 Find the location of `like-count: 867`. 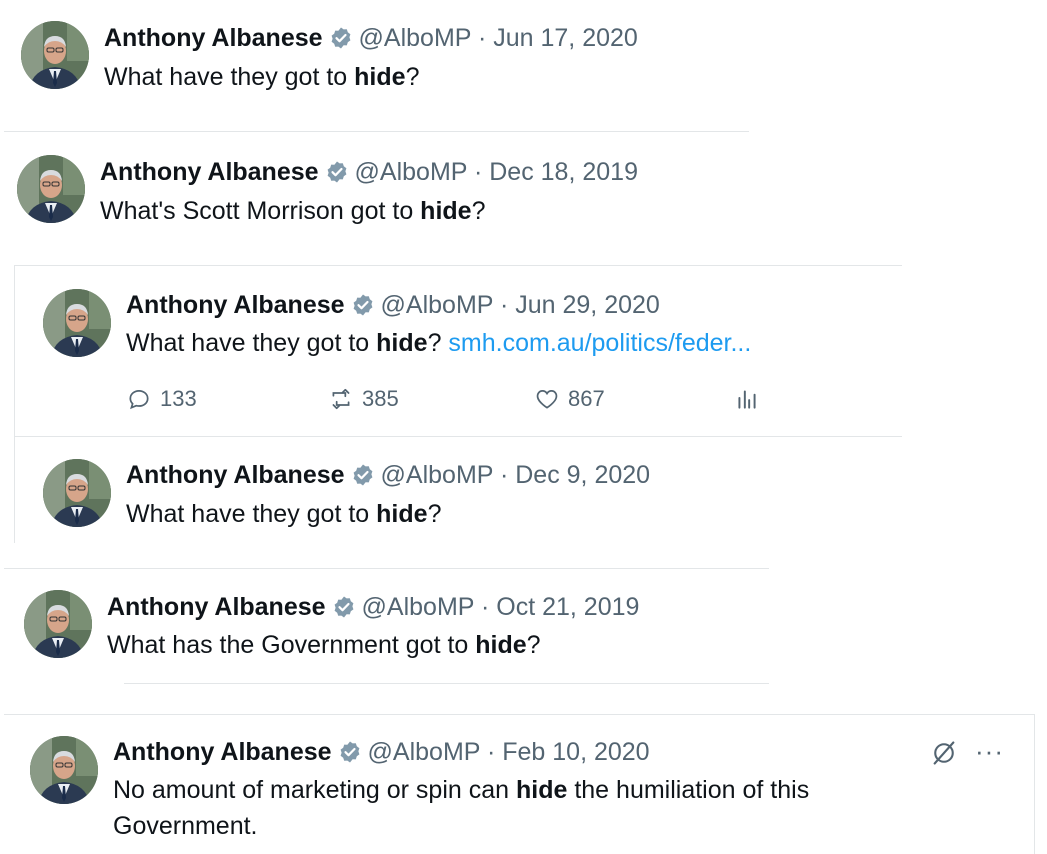

like-count: 867 is located at coordinates (586, 398).